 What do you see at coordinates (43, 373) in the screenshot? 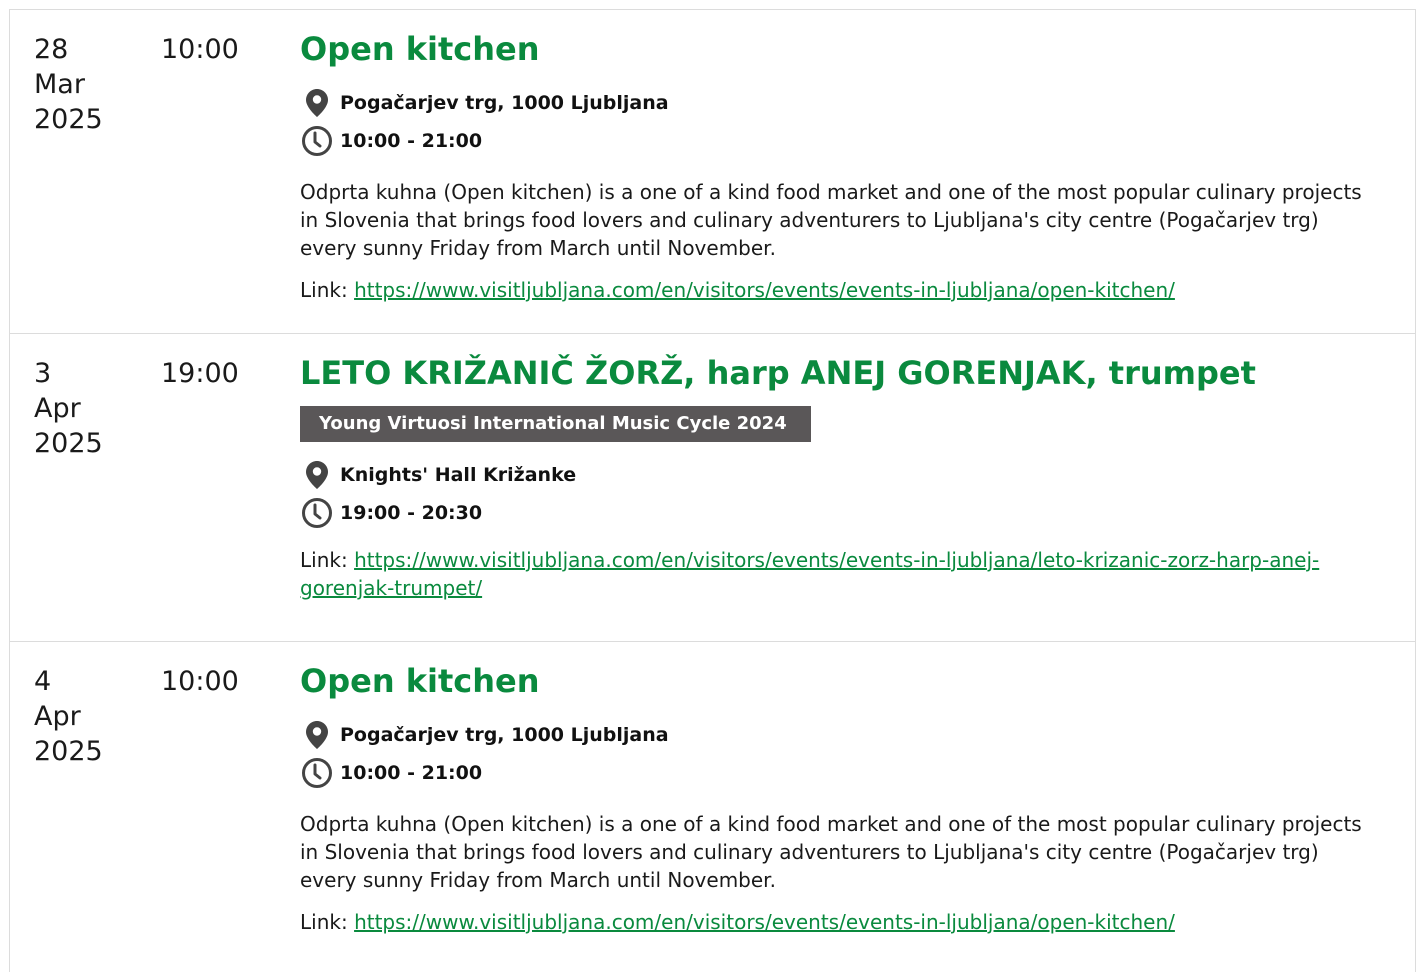
I see `event-date-day: 3` at bounding box center [43, 373].